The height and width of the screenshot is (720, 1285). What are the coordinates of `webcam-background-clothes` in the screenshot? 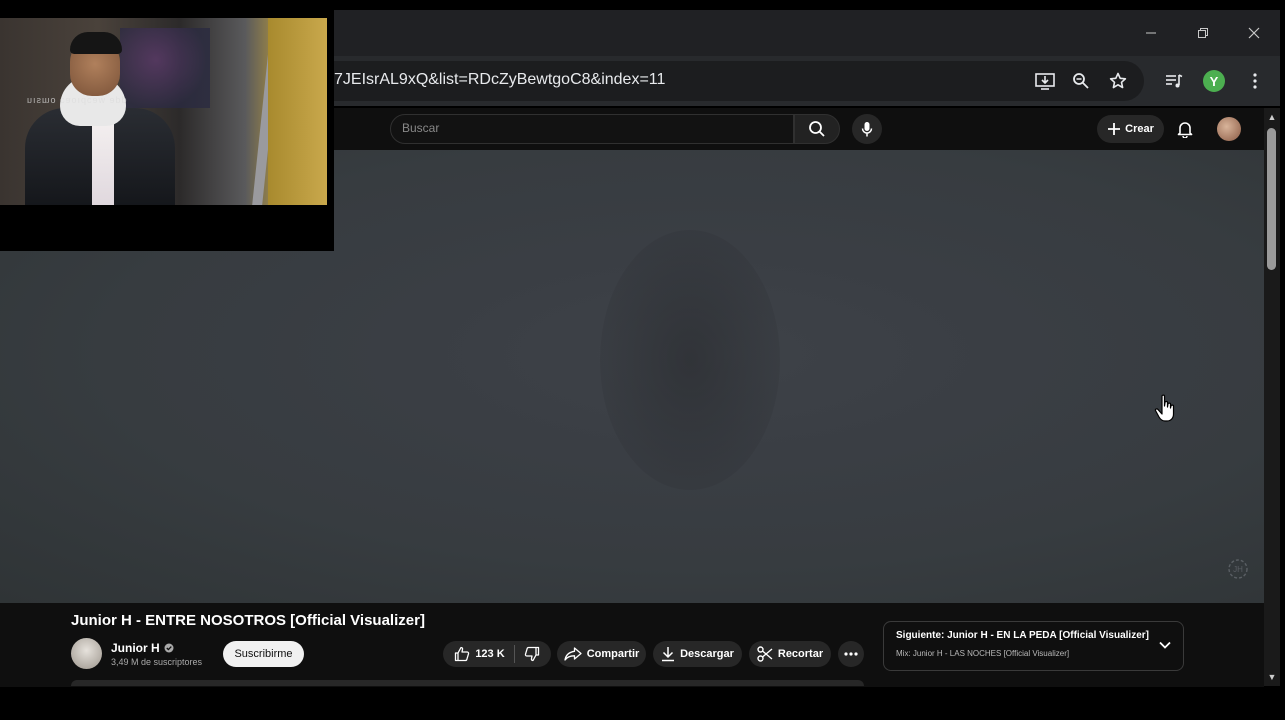 It's located at (165, 68).